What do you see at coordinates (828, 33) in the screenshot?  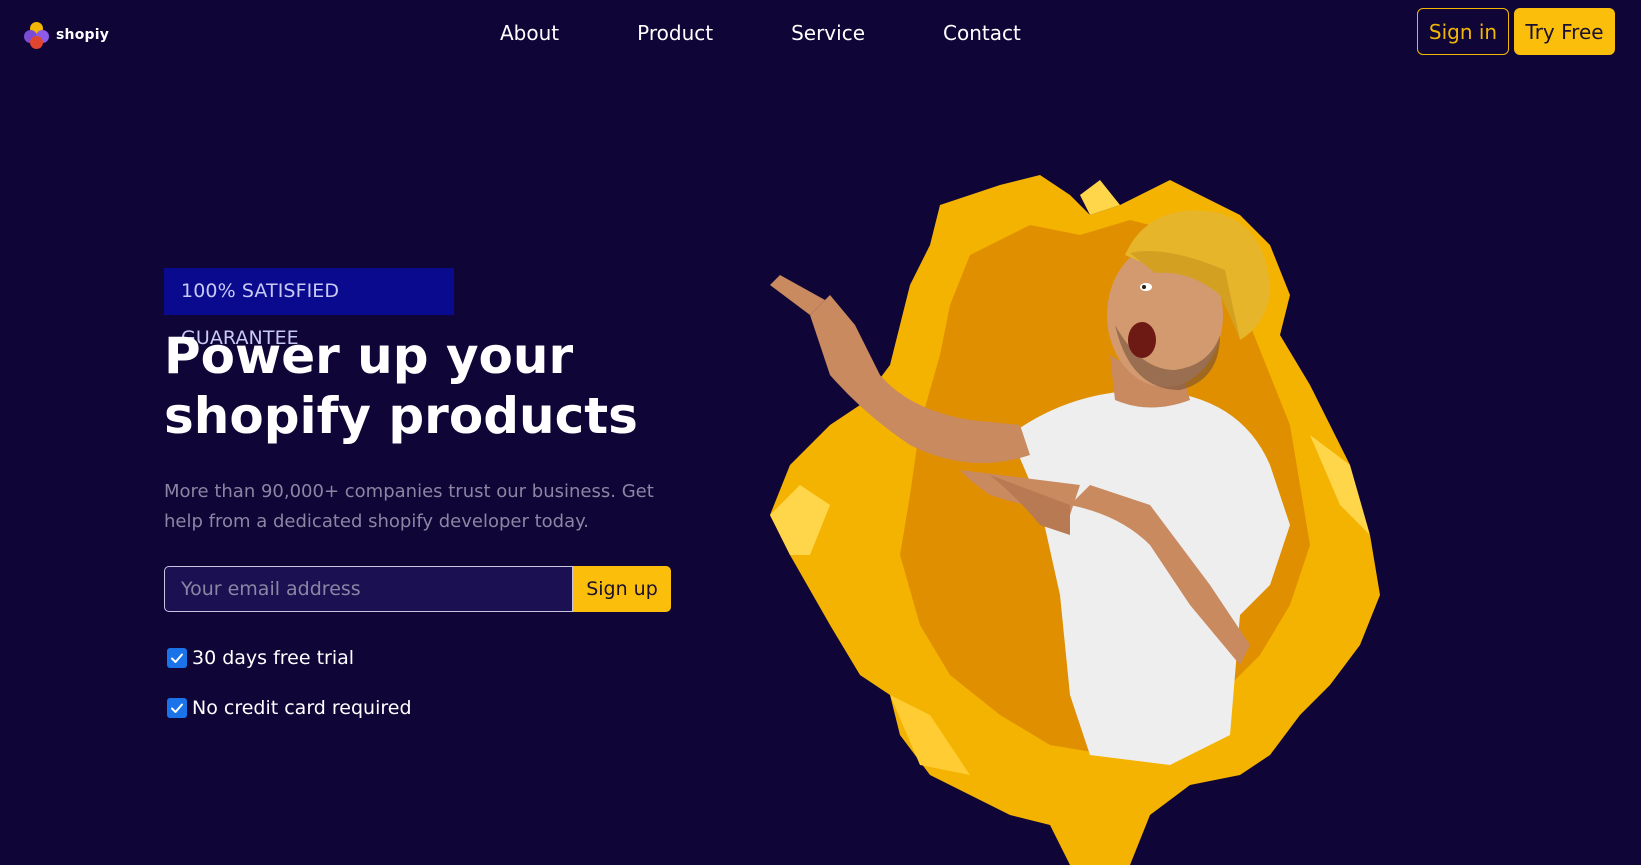 I see `nav-service: Service` at bounding box center [828, 33].